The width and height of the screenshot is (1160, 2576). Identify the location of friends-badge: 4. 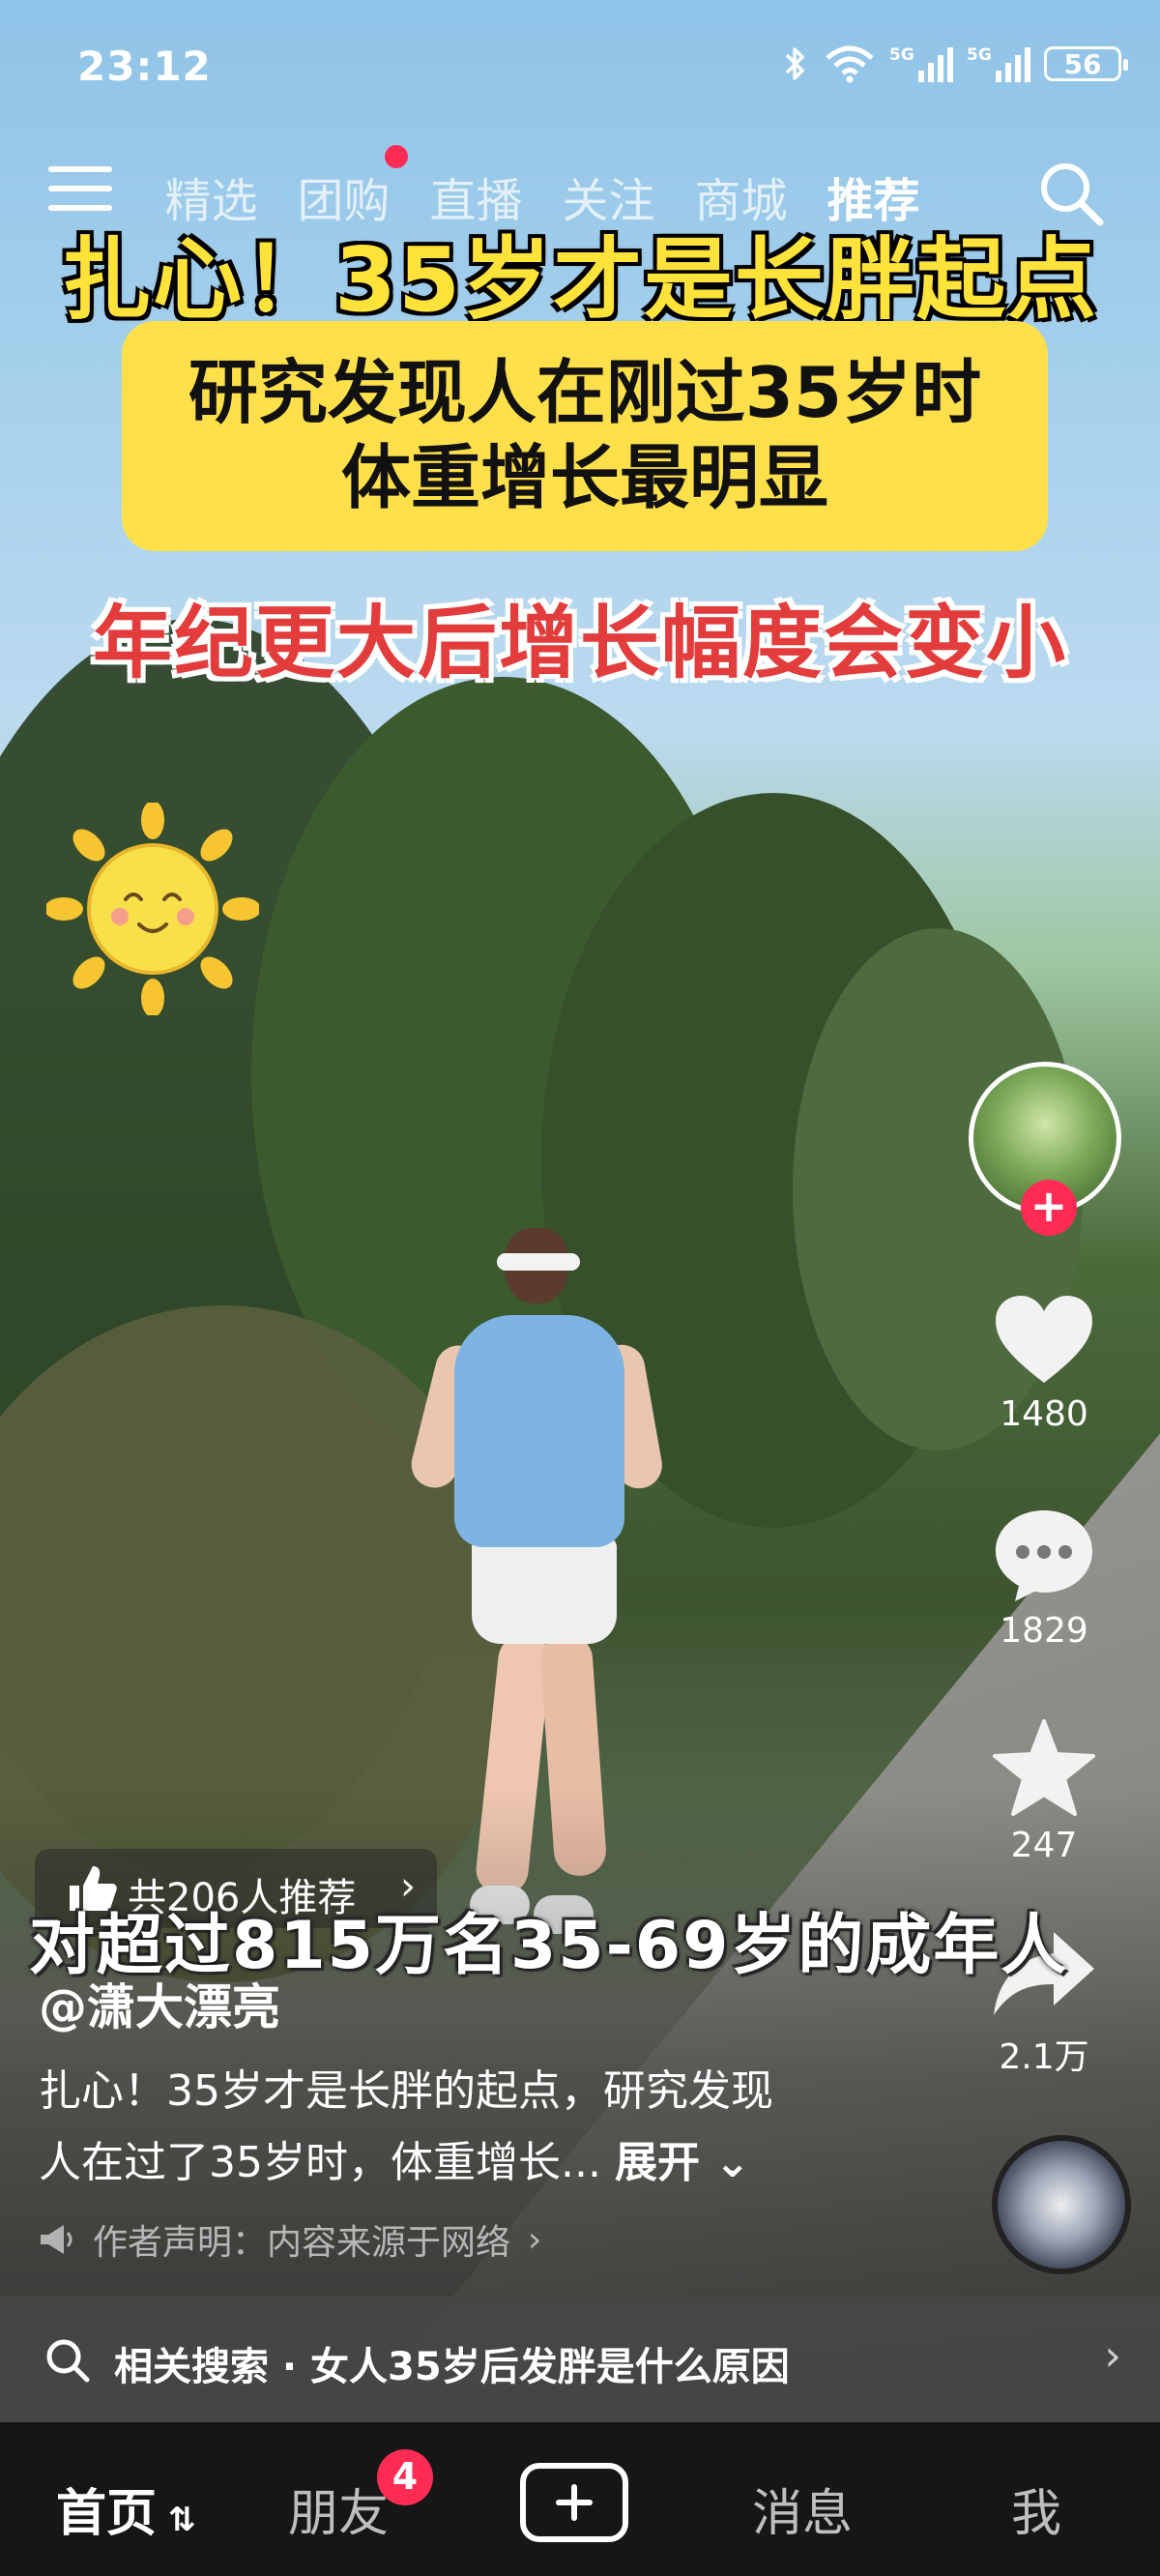
(405, 2477).